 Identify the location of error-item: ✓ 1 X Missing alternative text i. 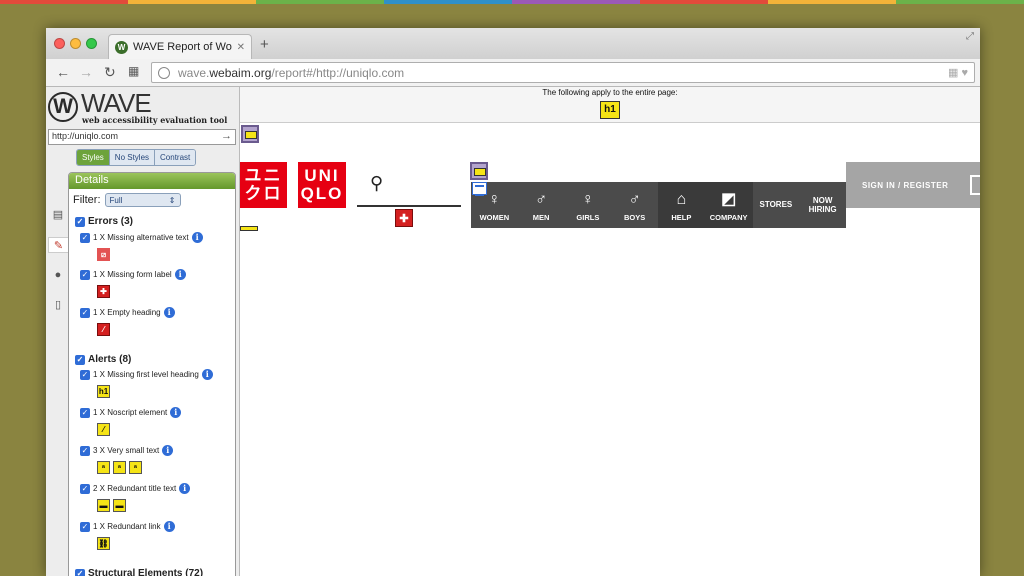
(141, 237).